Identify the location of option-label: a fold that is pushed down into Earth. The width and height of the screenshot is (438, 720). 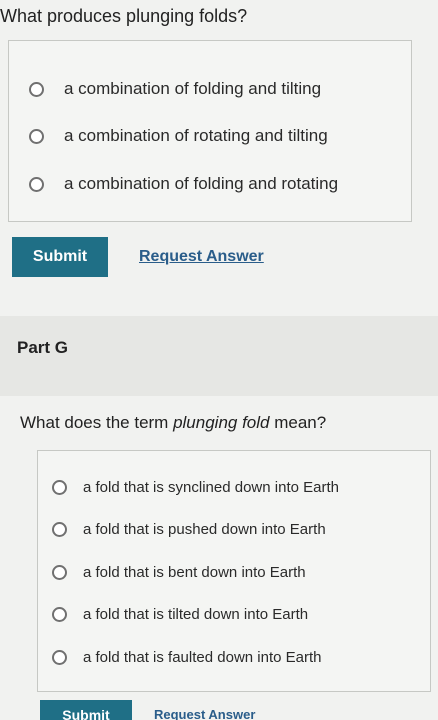
(204, 529).